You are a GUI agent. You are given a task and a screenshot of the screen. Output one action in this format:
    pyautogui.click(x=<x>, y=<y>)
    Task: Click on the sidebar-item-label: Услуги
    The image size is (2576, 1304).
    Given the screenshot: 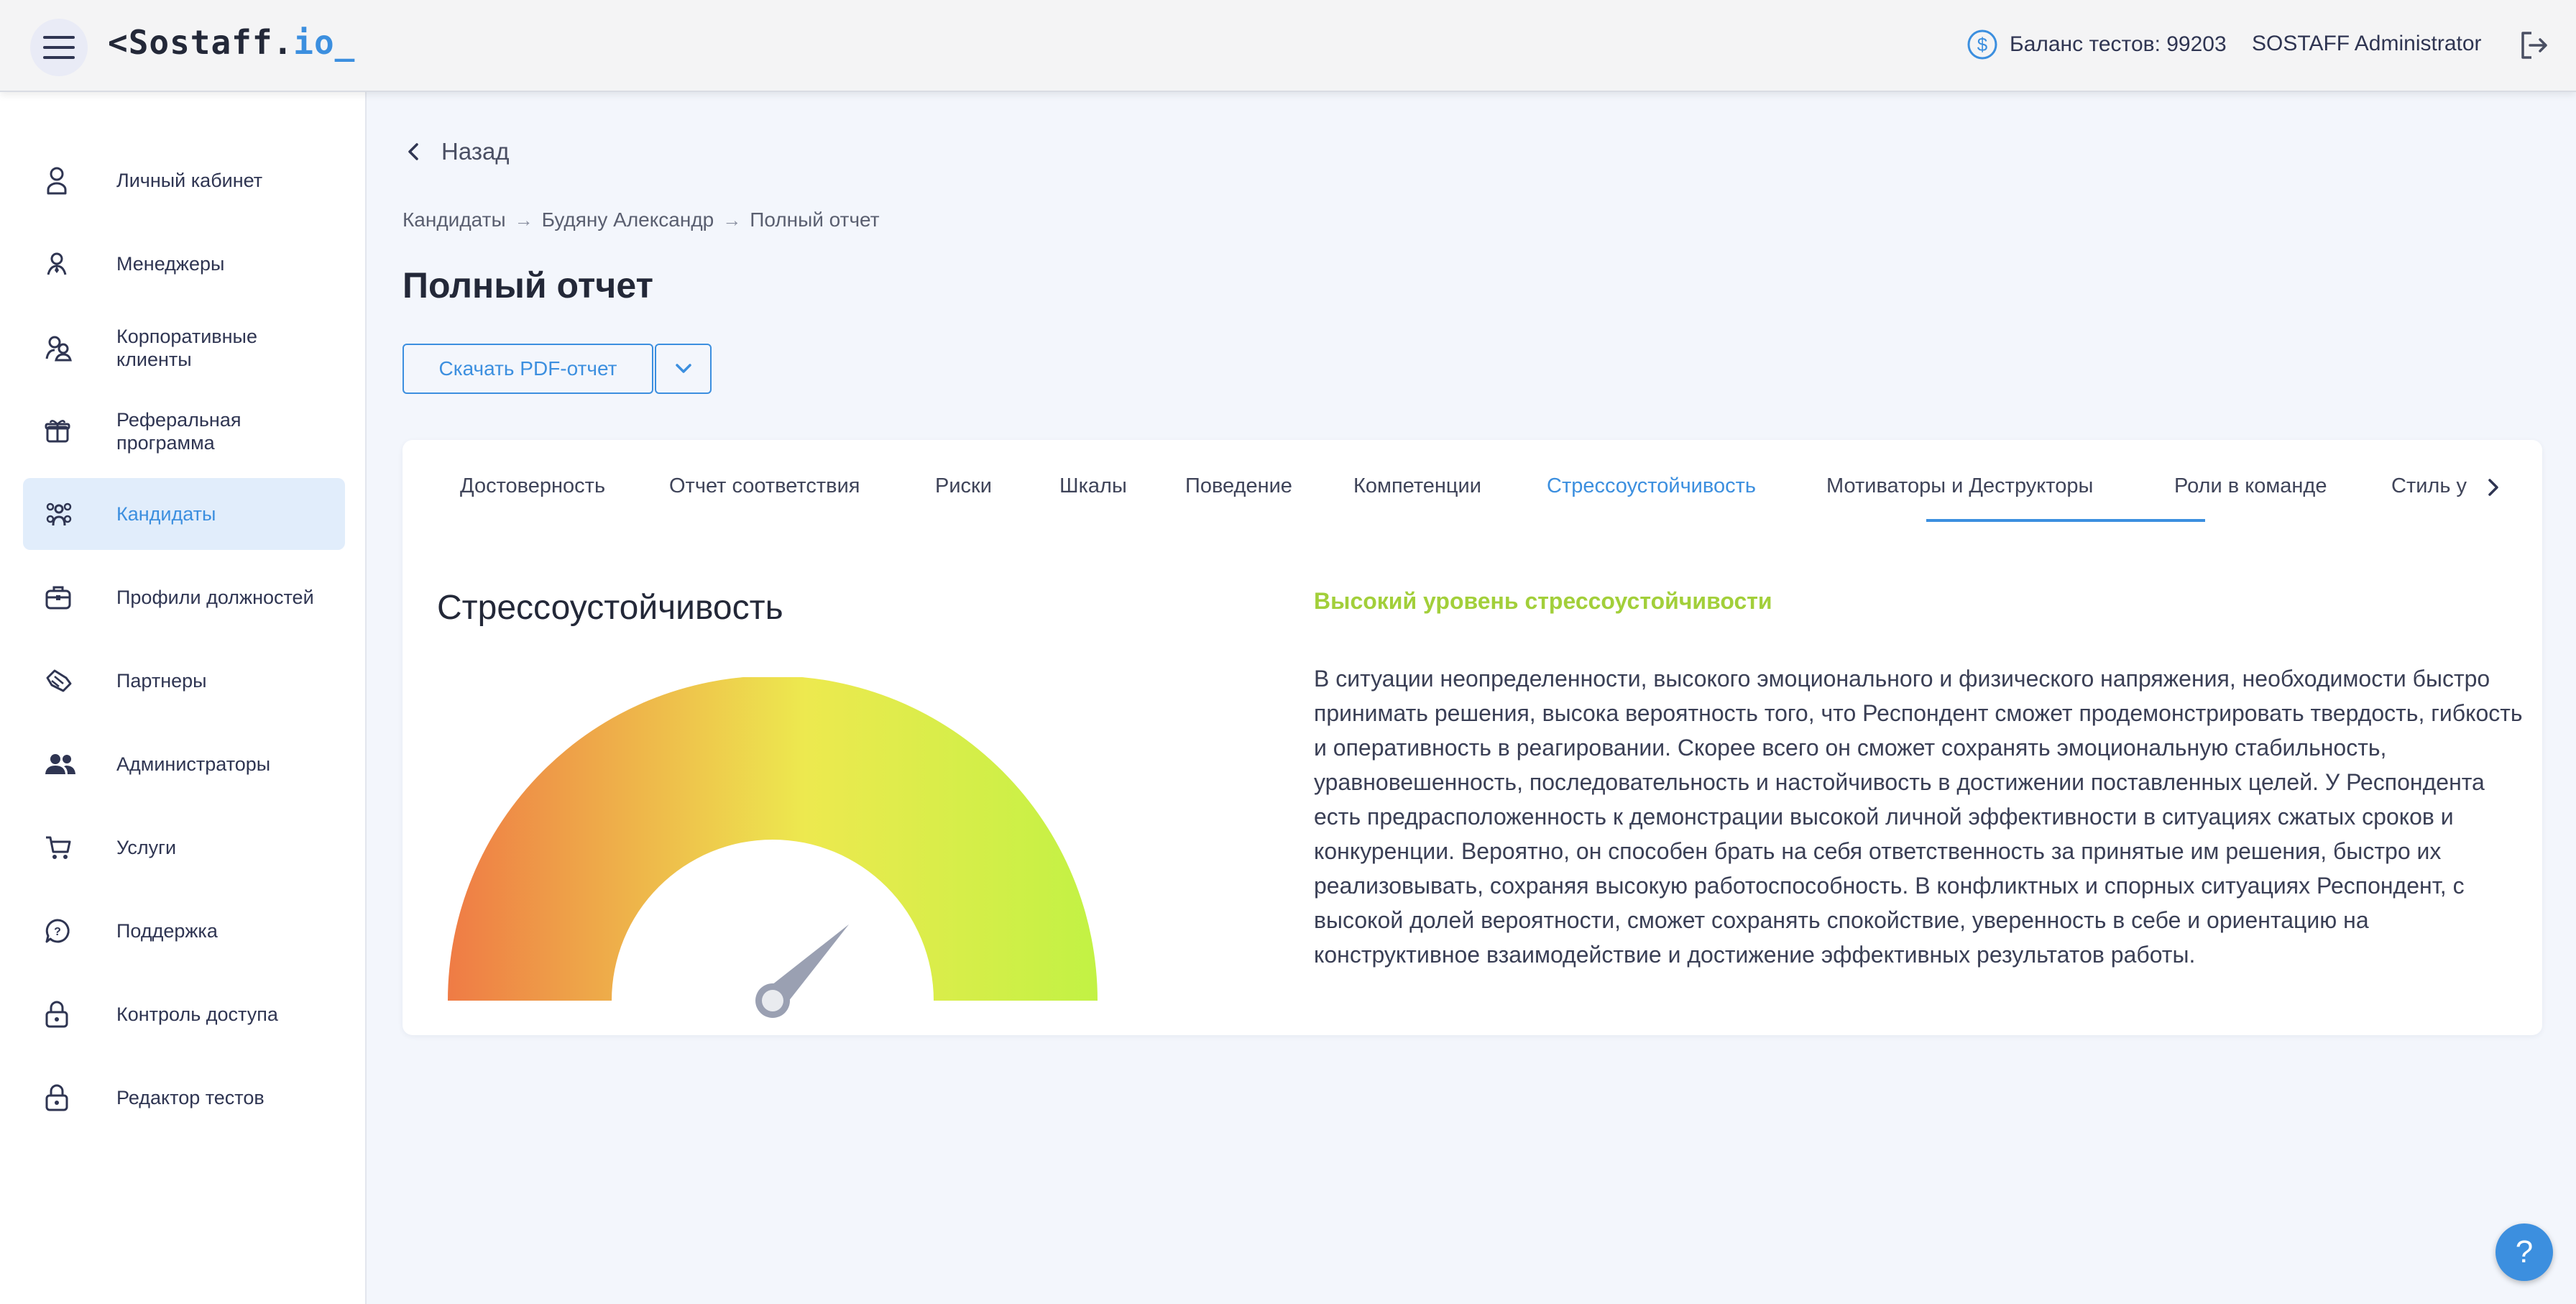 What is the action you would take?
    pyautogui.click(x=146, y=847)
    